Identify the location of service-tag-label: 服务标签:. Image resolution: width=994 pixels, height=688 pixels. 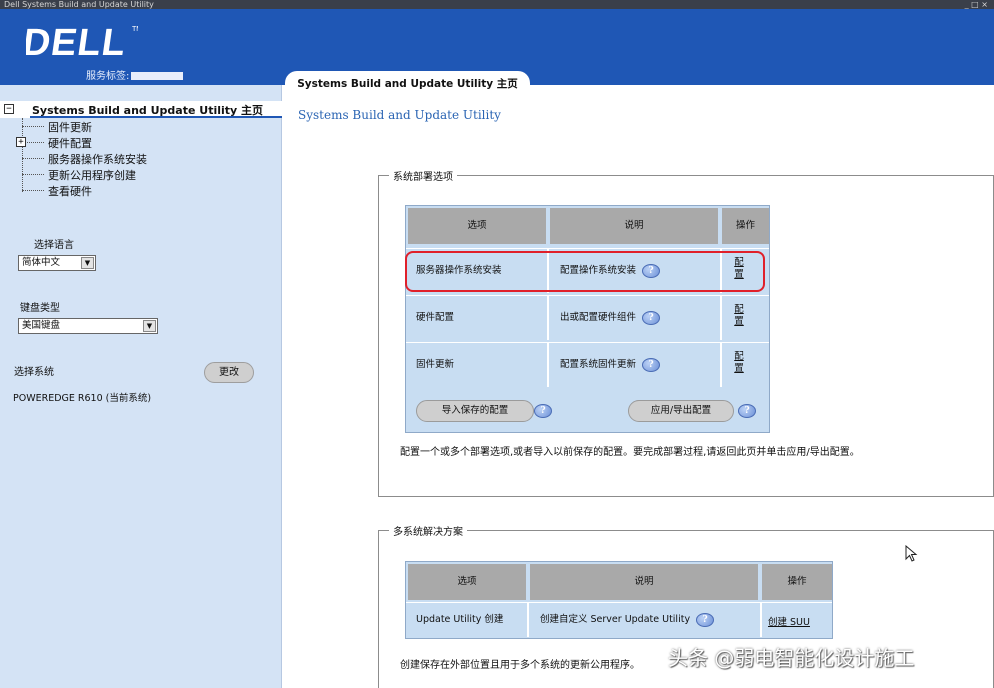
(108, 76).